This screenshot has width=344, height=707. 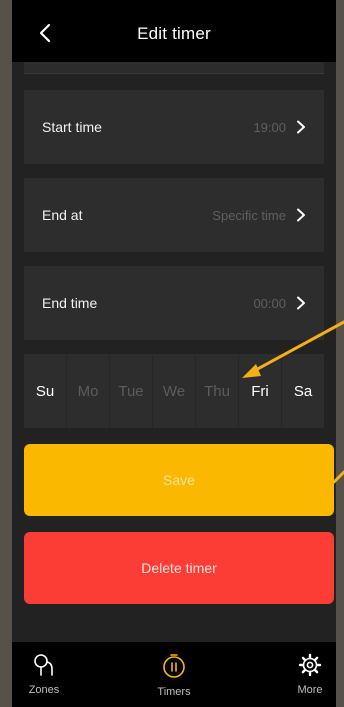 I want to click on day-toggle-sunday: Su, so click(x=45, y=391).